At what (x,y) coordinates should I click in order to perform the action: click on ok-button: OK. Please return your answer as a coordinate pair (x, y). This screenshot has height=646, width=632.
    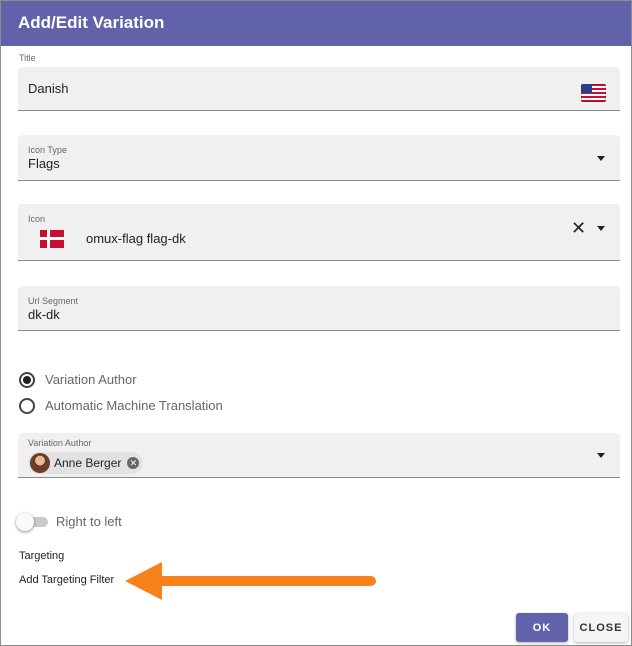
    Looking at the image, I should click on (542, 627).